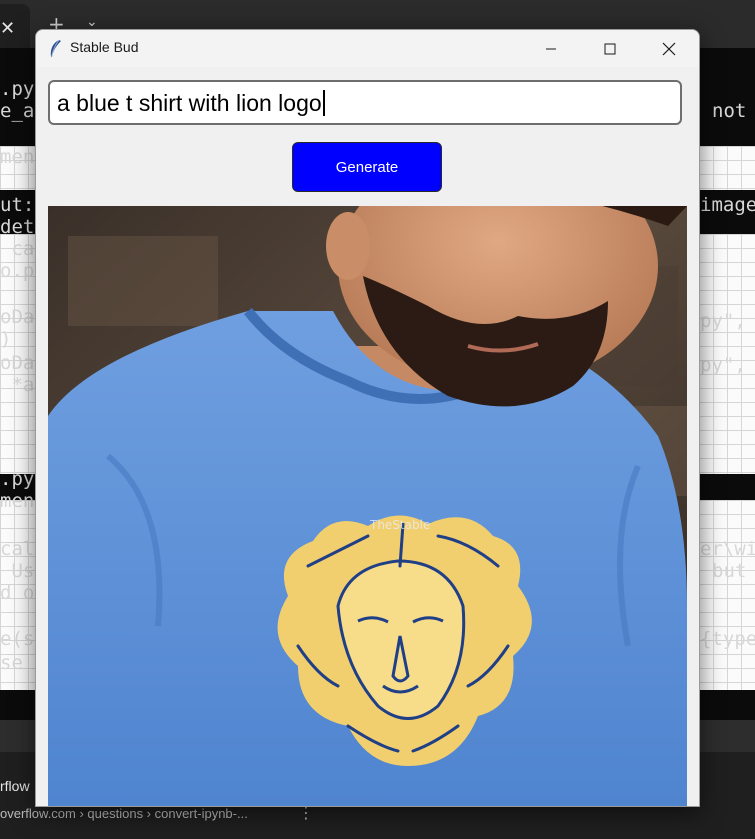  I want to click on minimize-button, so click(551, 48).